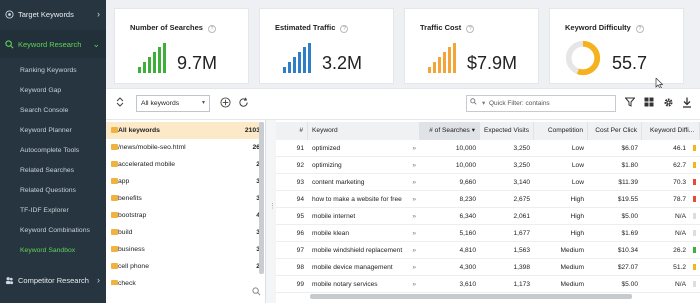 This screenshot has height=303, width=700. Describe the element at coordinates (471, 296) in the screenshot. I see `grid-horizontal-scrollbar` at that location.